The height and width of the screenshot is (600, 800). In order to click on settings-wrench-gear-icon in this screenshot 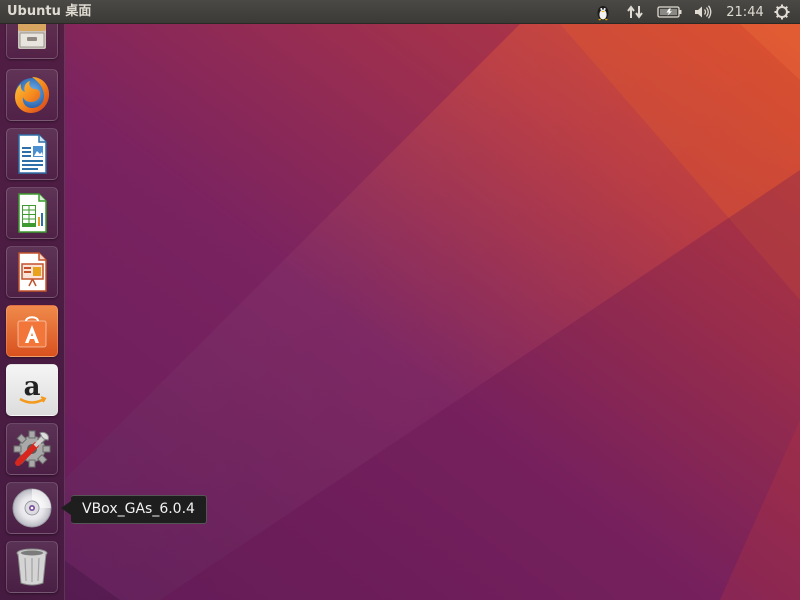, I will do `click(32, 449)`.